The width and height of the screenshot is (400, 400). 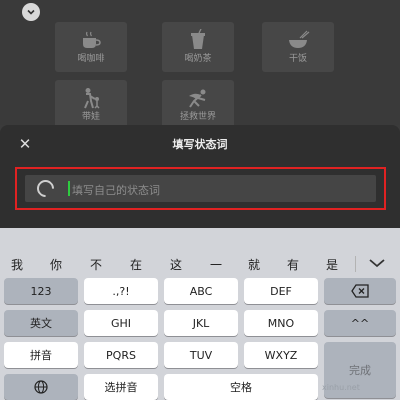 I want to click on status-input-placeholder: 填写自己的状态词, so click(x=116, y=190).